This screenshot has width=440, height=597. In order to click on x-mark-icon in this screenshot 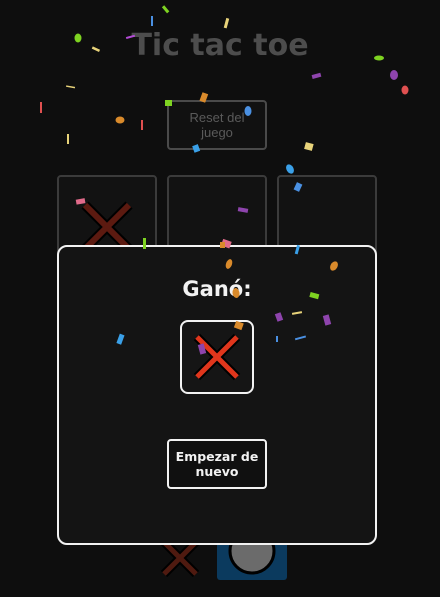, I will do `click(217, 357)`.